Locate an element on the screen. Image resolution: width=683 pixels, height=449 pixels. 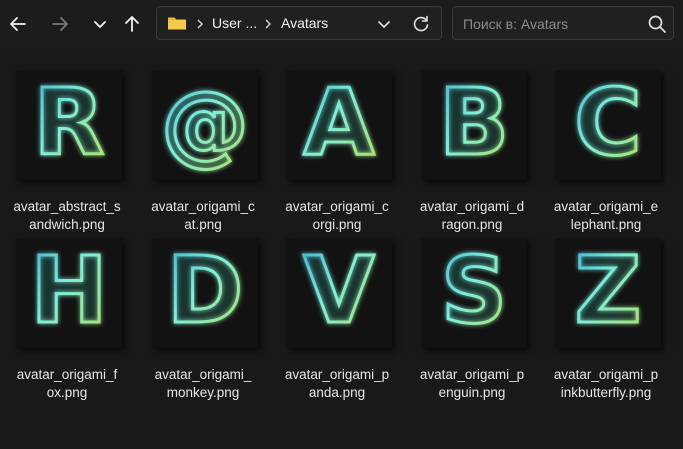
thumbnail-glyph: S is located at coordinates (474, 291).